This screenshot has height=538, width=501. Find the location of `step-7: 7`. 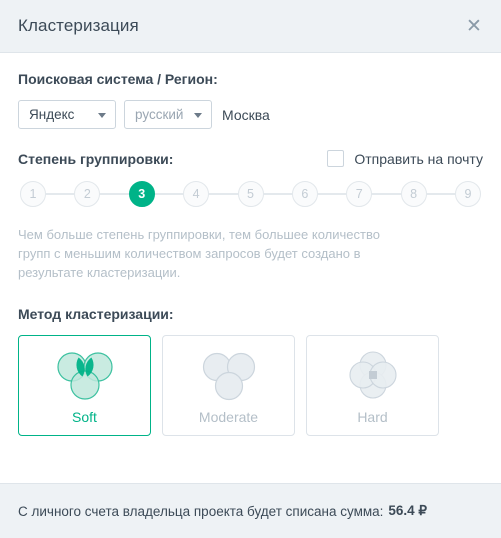

step-7: 7 is located at coordinates (359, 194).